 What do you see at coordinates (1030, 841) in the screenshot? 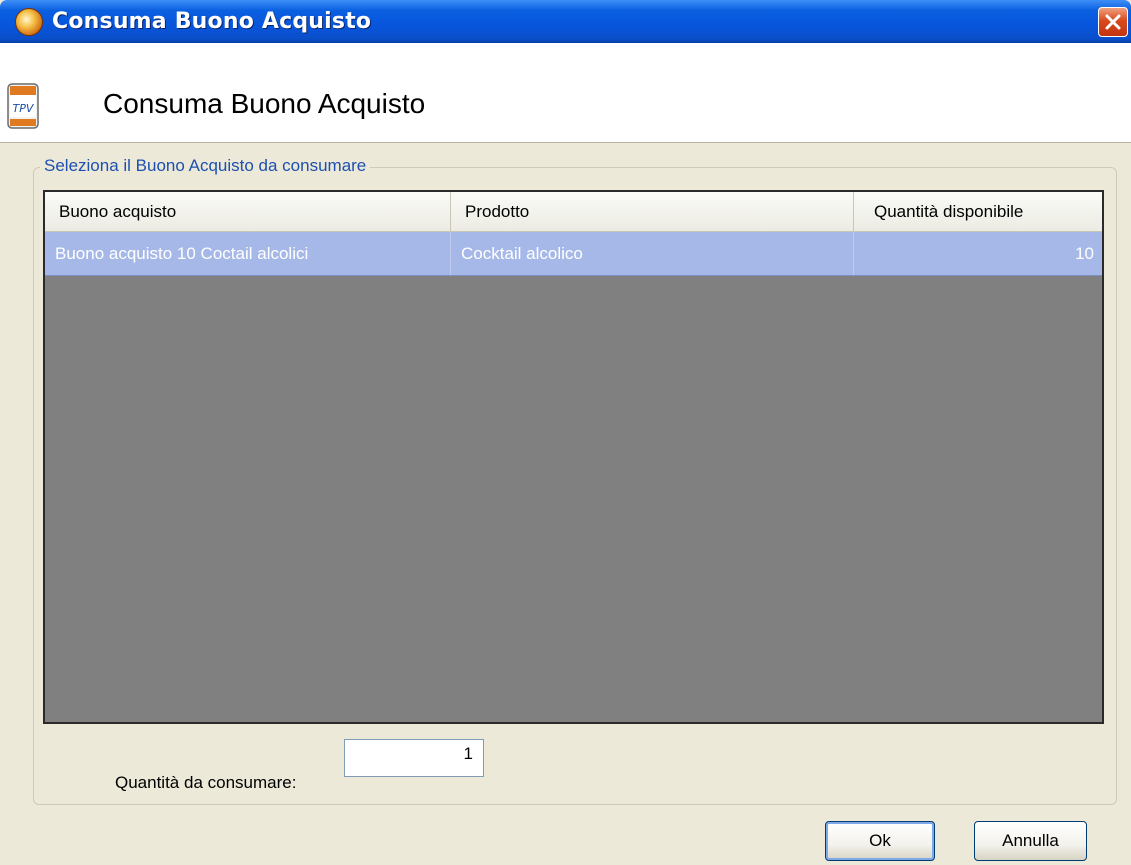
I see `cancel-button: Annulla` at bounding box center [1030, 841].